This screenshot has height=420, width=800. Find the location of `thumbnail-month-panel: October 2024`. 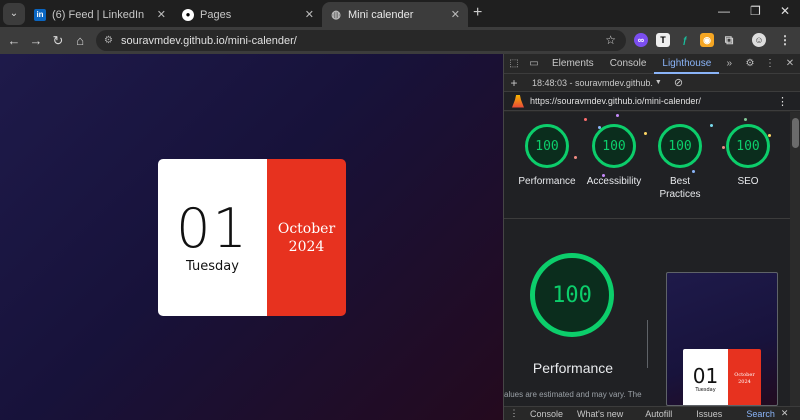

thumbnail-month-panel: October 2024 is located at coordinates (744, 377).